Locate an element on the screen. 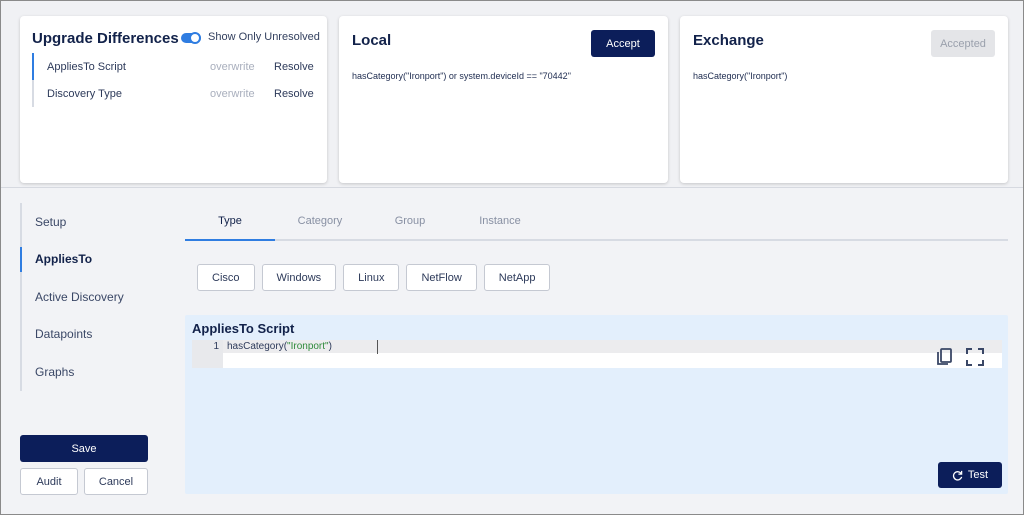 This screenshot has height=515, width=1024. audit-button: Audit is located at coordinates (49, 481).